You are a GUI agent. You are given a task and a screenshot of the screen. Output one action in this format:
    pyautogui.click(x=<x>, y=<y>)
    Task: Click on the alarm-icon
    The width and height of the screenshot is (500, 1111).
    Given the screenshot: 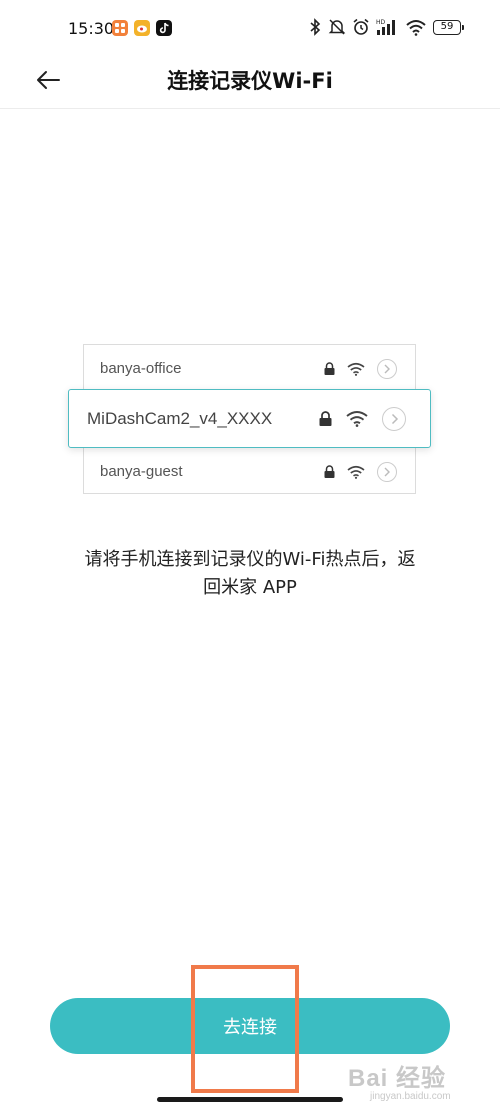 What is the action you would take?
    pyautogui.click(x=361, y=26)
    